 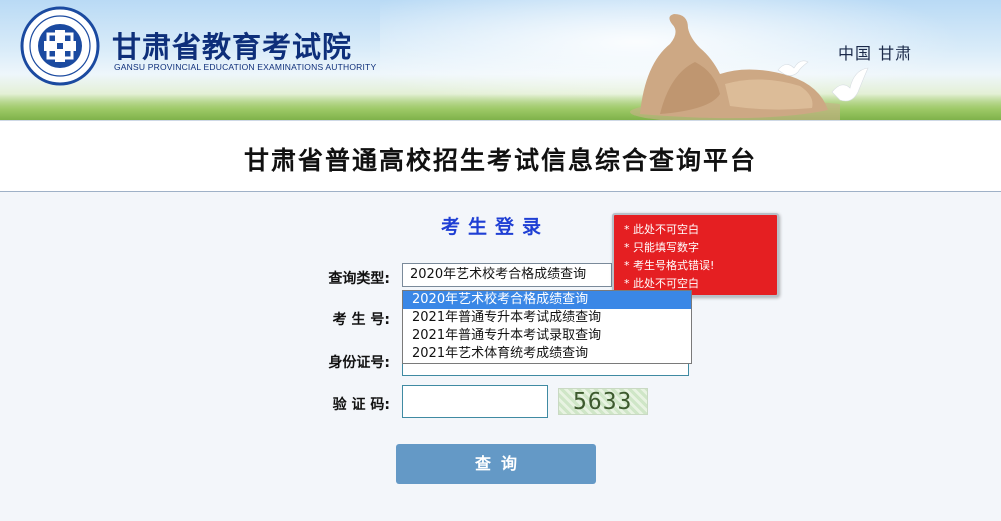 I want to click on site-title: 甘肃省教育考试院, so click(x=232, y=47).